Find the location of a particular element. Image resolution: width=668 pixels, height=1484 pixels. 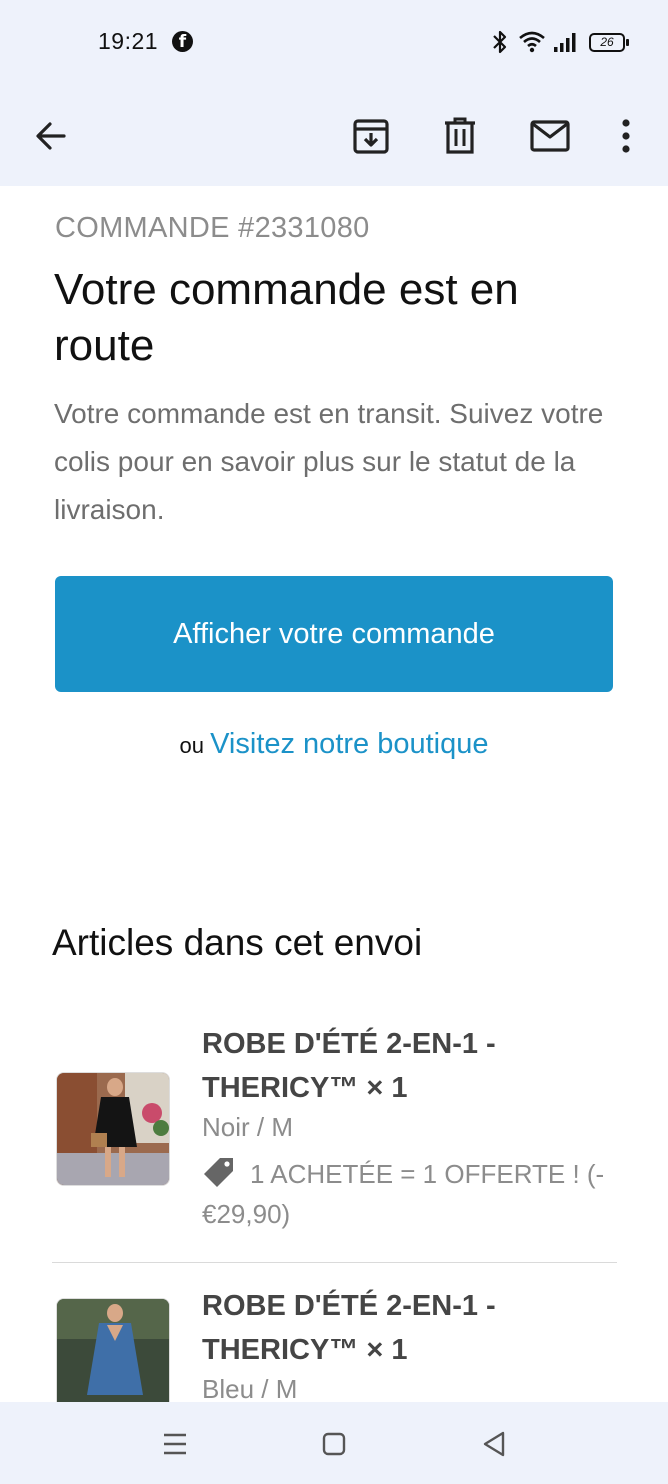

facebook-icon: f is located at coordinates (182, 41).